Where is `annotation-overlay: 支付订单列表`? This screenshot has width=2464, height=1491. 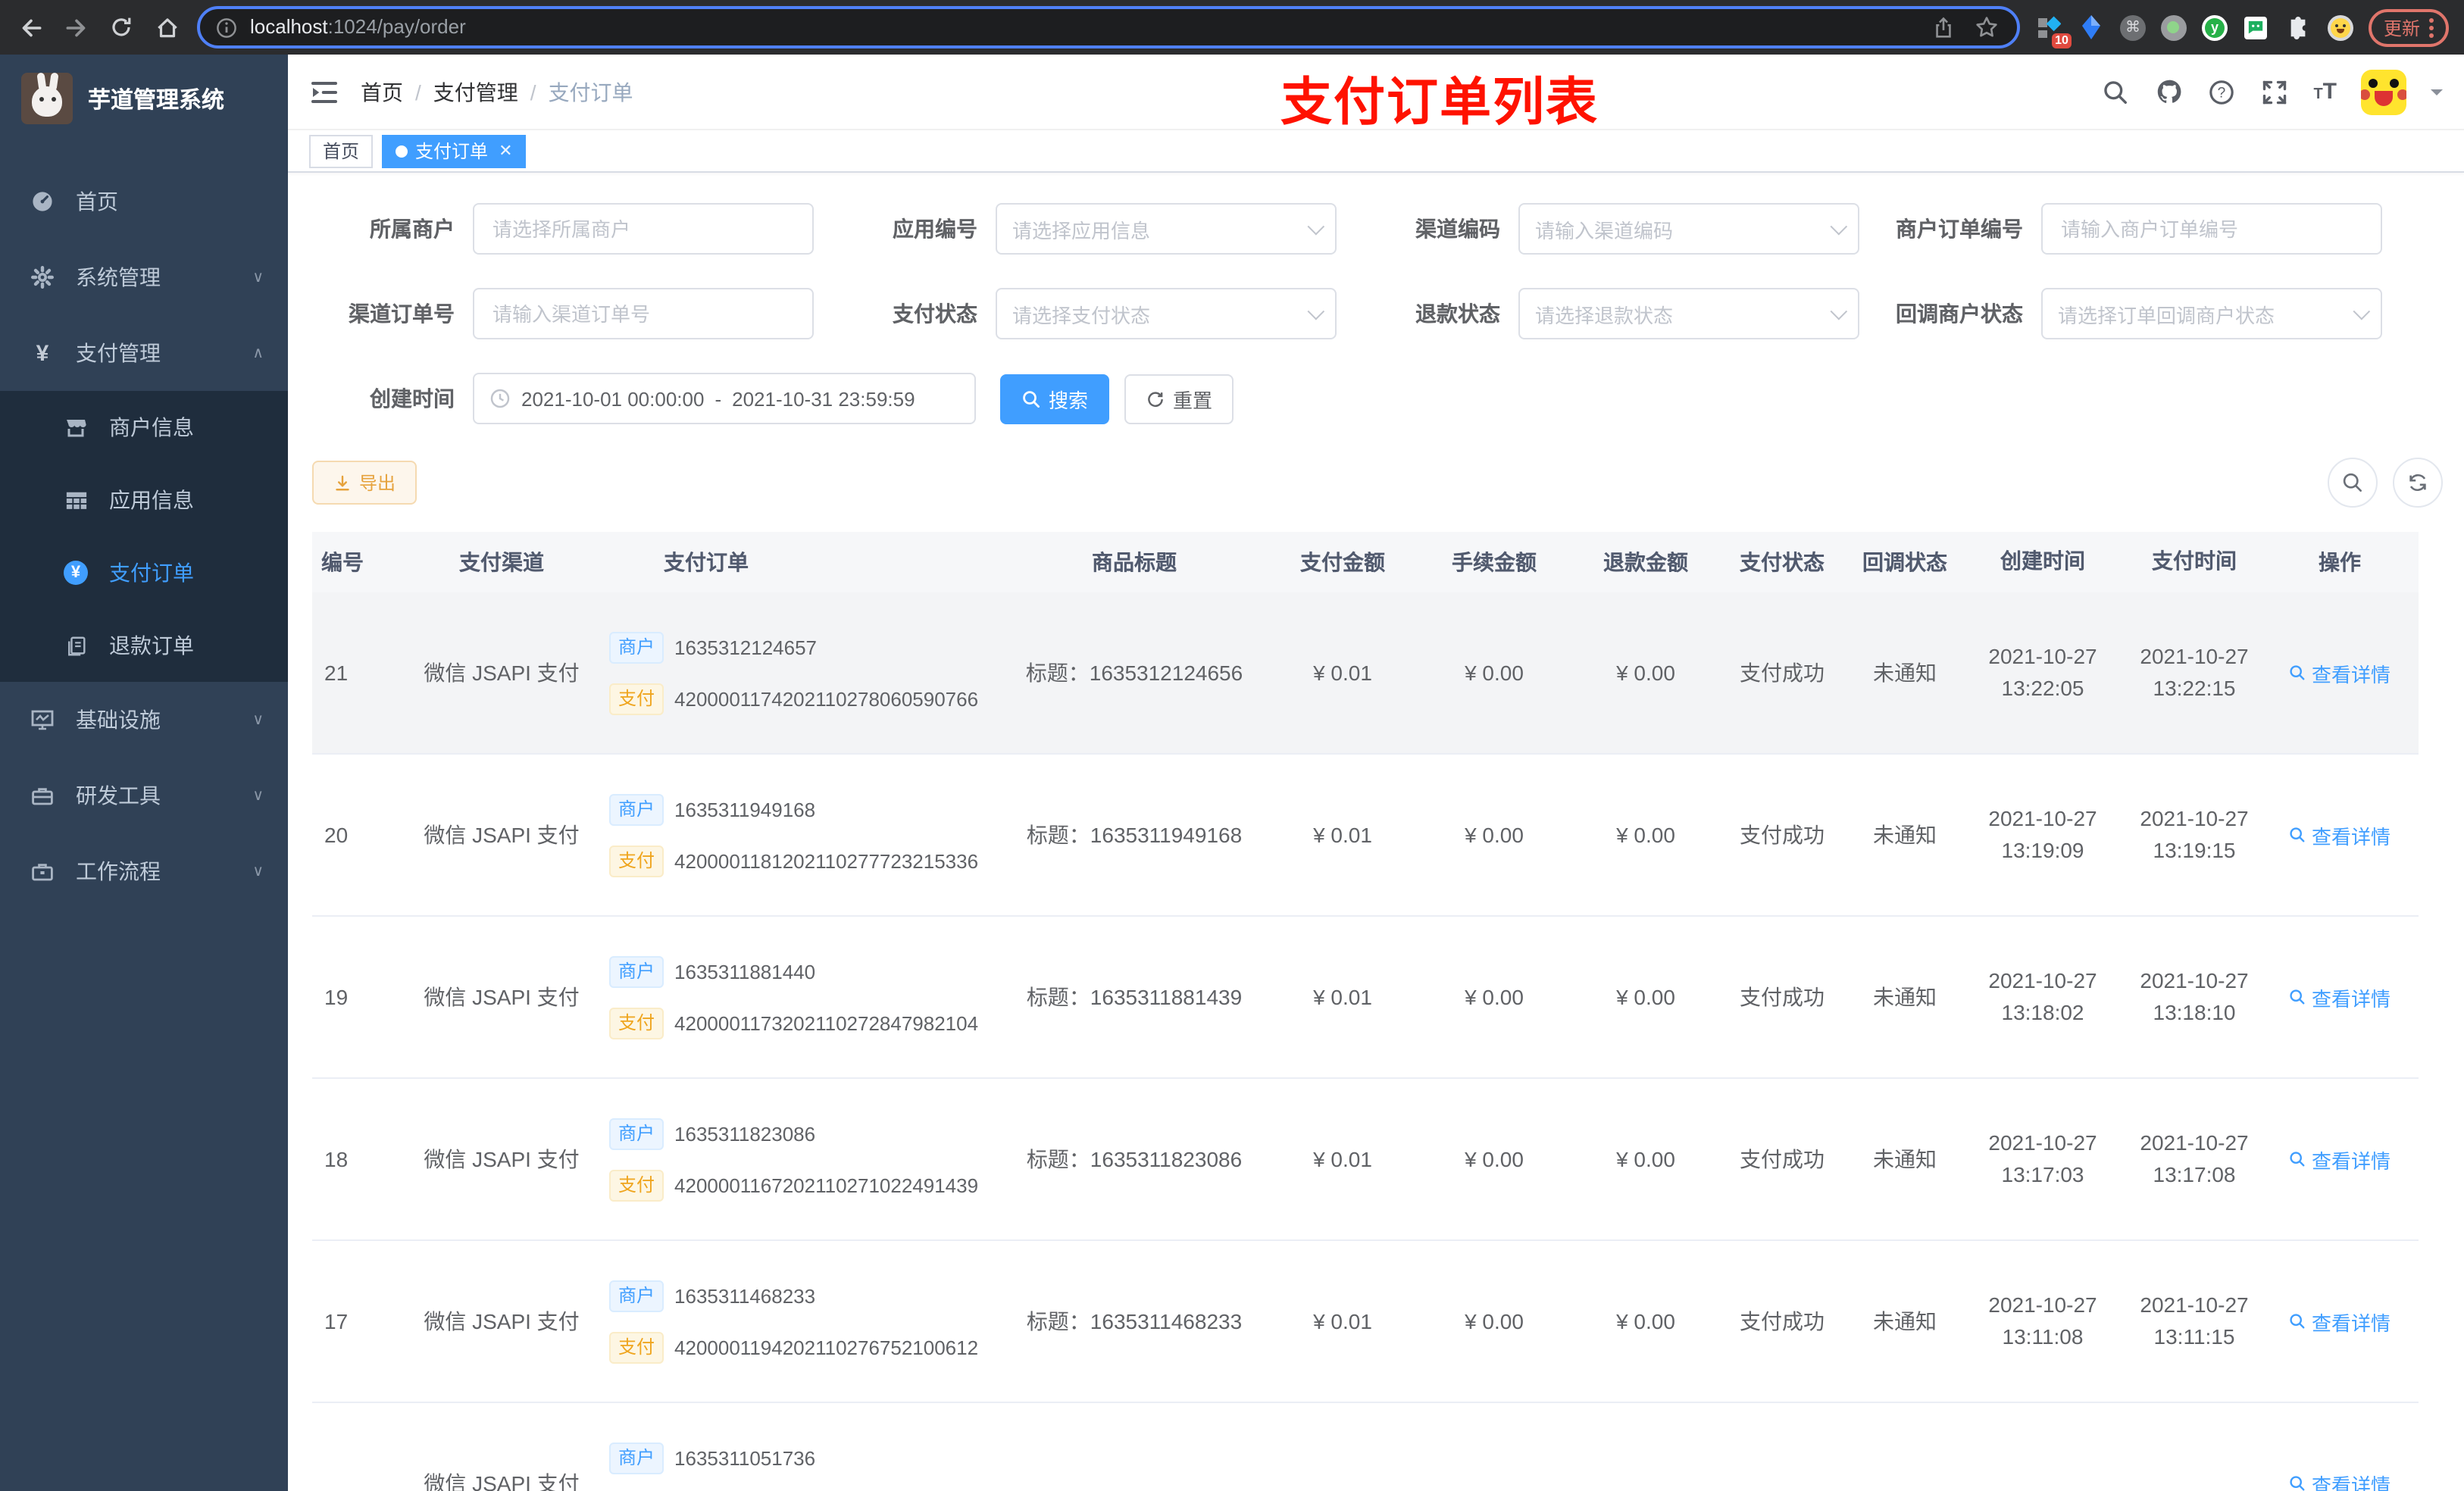 annotation-overlay: 支付订单列表 is located at coordinates (1439, 103).